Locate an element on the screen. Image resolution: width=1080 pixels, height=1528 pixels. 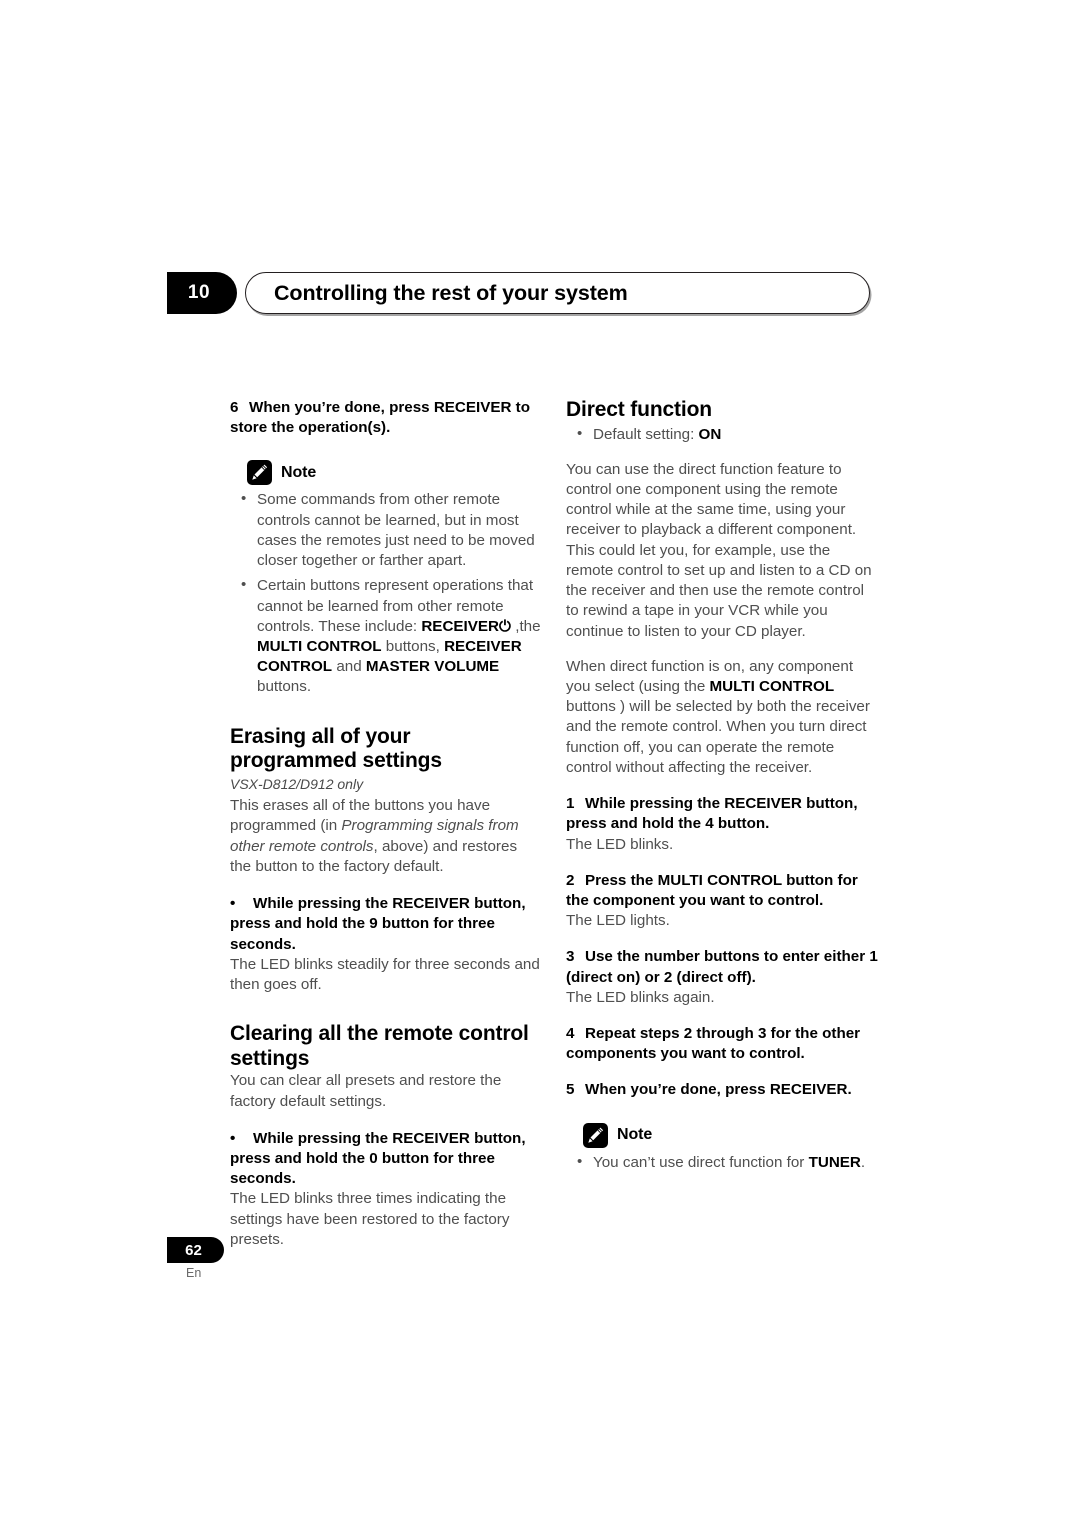
note-header-left: Note is located at coordinates (386, 473).